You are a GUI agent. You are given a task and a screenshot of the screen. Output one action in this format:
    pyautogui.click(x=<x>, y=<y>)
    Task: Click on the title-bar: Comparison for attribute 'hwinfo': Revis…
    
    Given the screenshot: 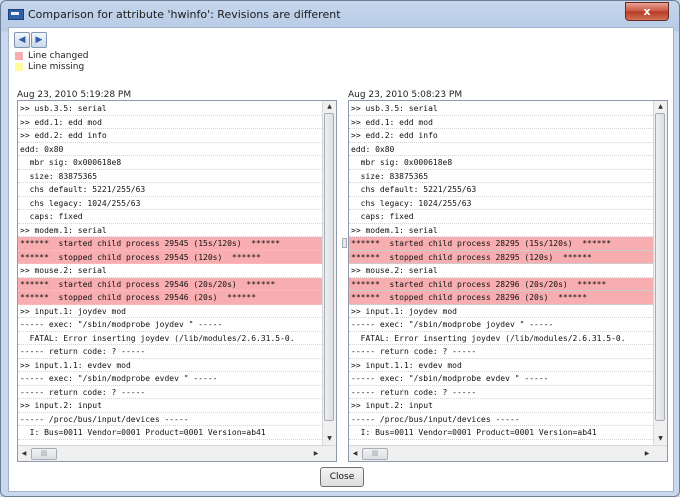 What is the action you would take?
    pyautogui.click(x=340, y=14)
    